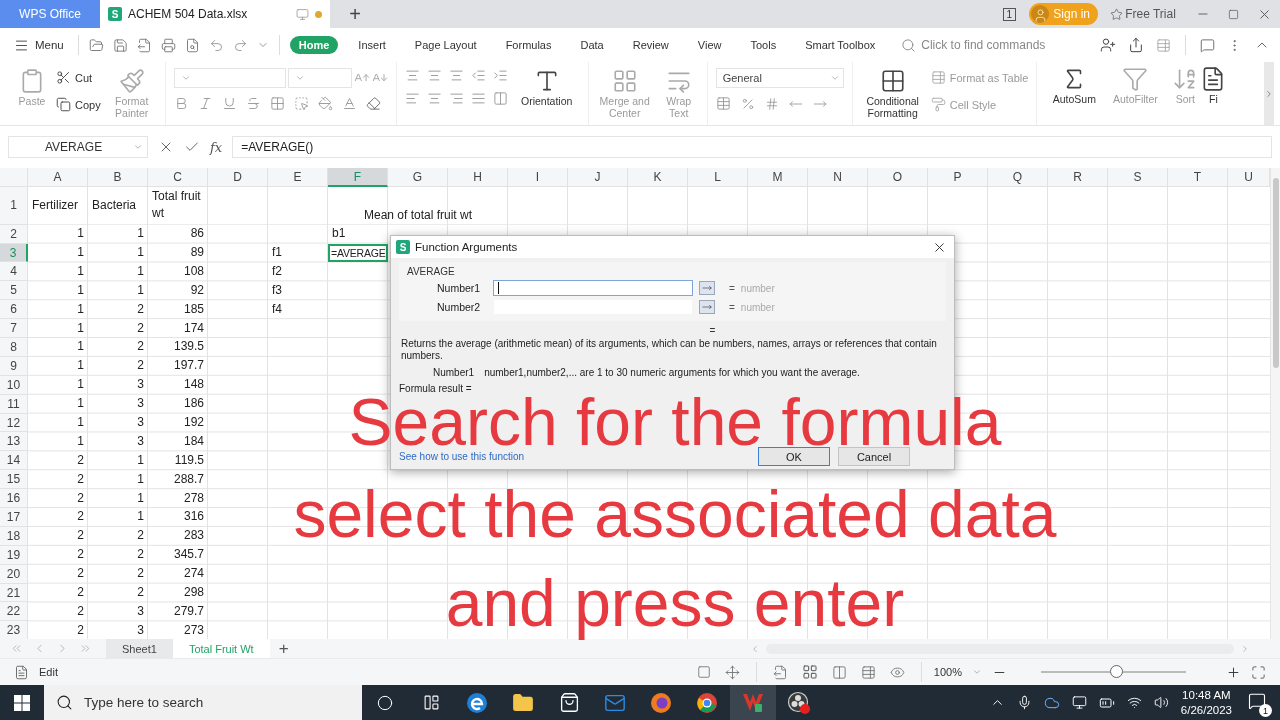 Image resolution: width=1280 pixels, height=720 pixels. What do you see at coordinates (277, 309) in the screenshot?
I see `cell-text: f4` at bounding box center [277, 309].